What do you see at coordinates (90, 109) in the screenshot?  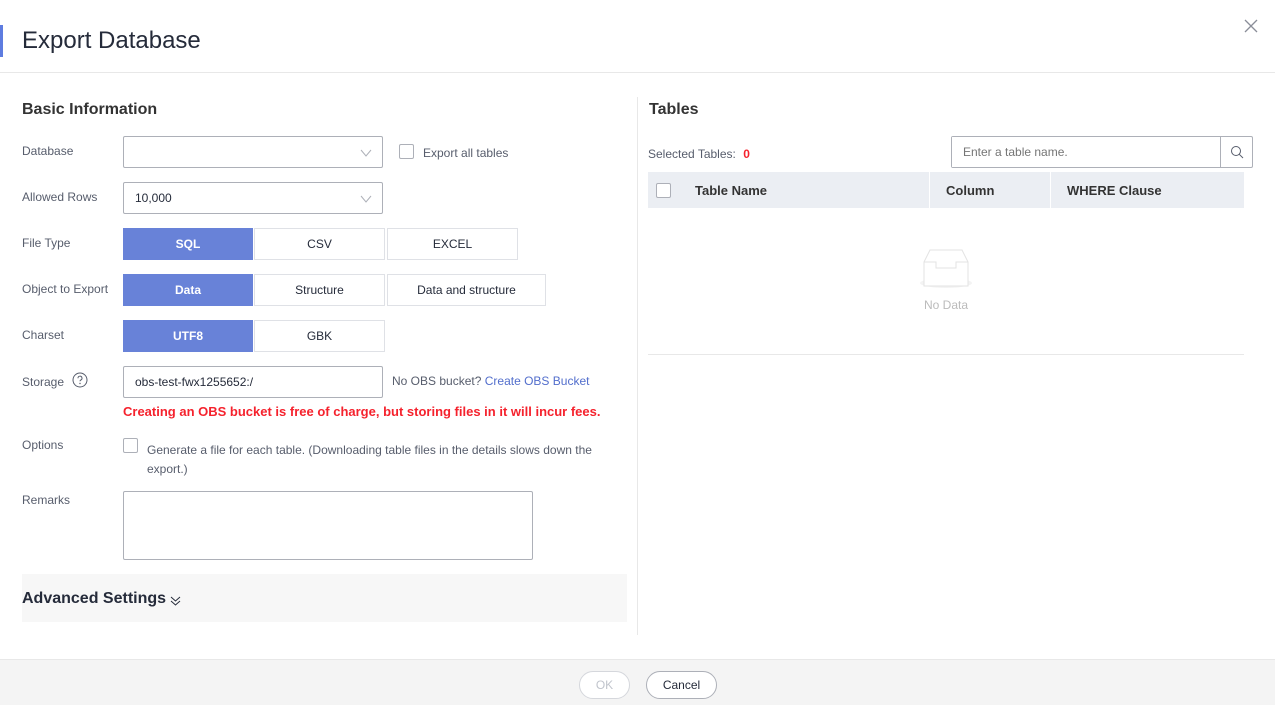 I see `basic-info-heading: Basic Information` at bounding box center [90, 109].